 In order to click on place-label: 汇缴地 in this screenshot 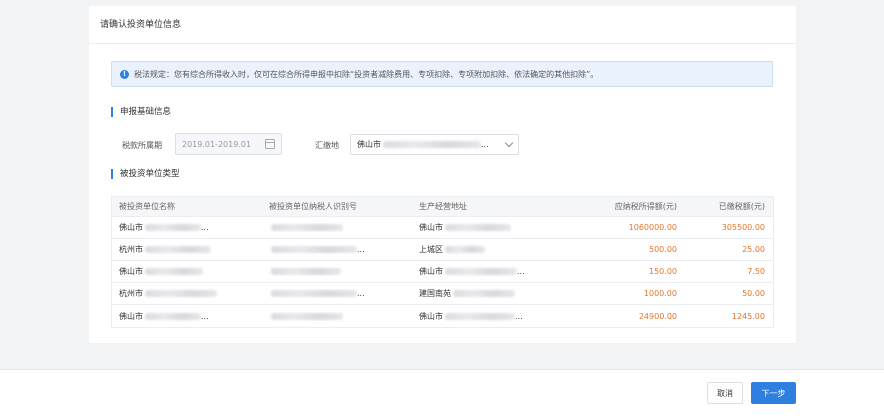, I will do `click(327, 145)`.